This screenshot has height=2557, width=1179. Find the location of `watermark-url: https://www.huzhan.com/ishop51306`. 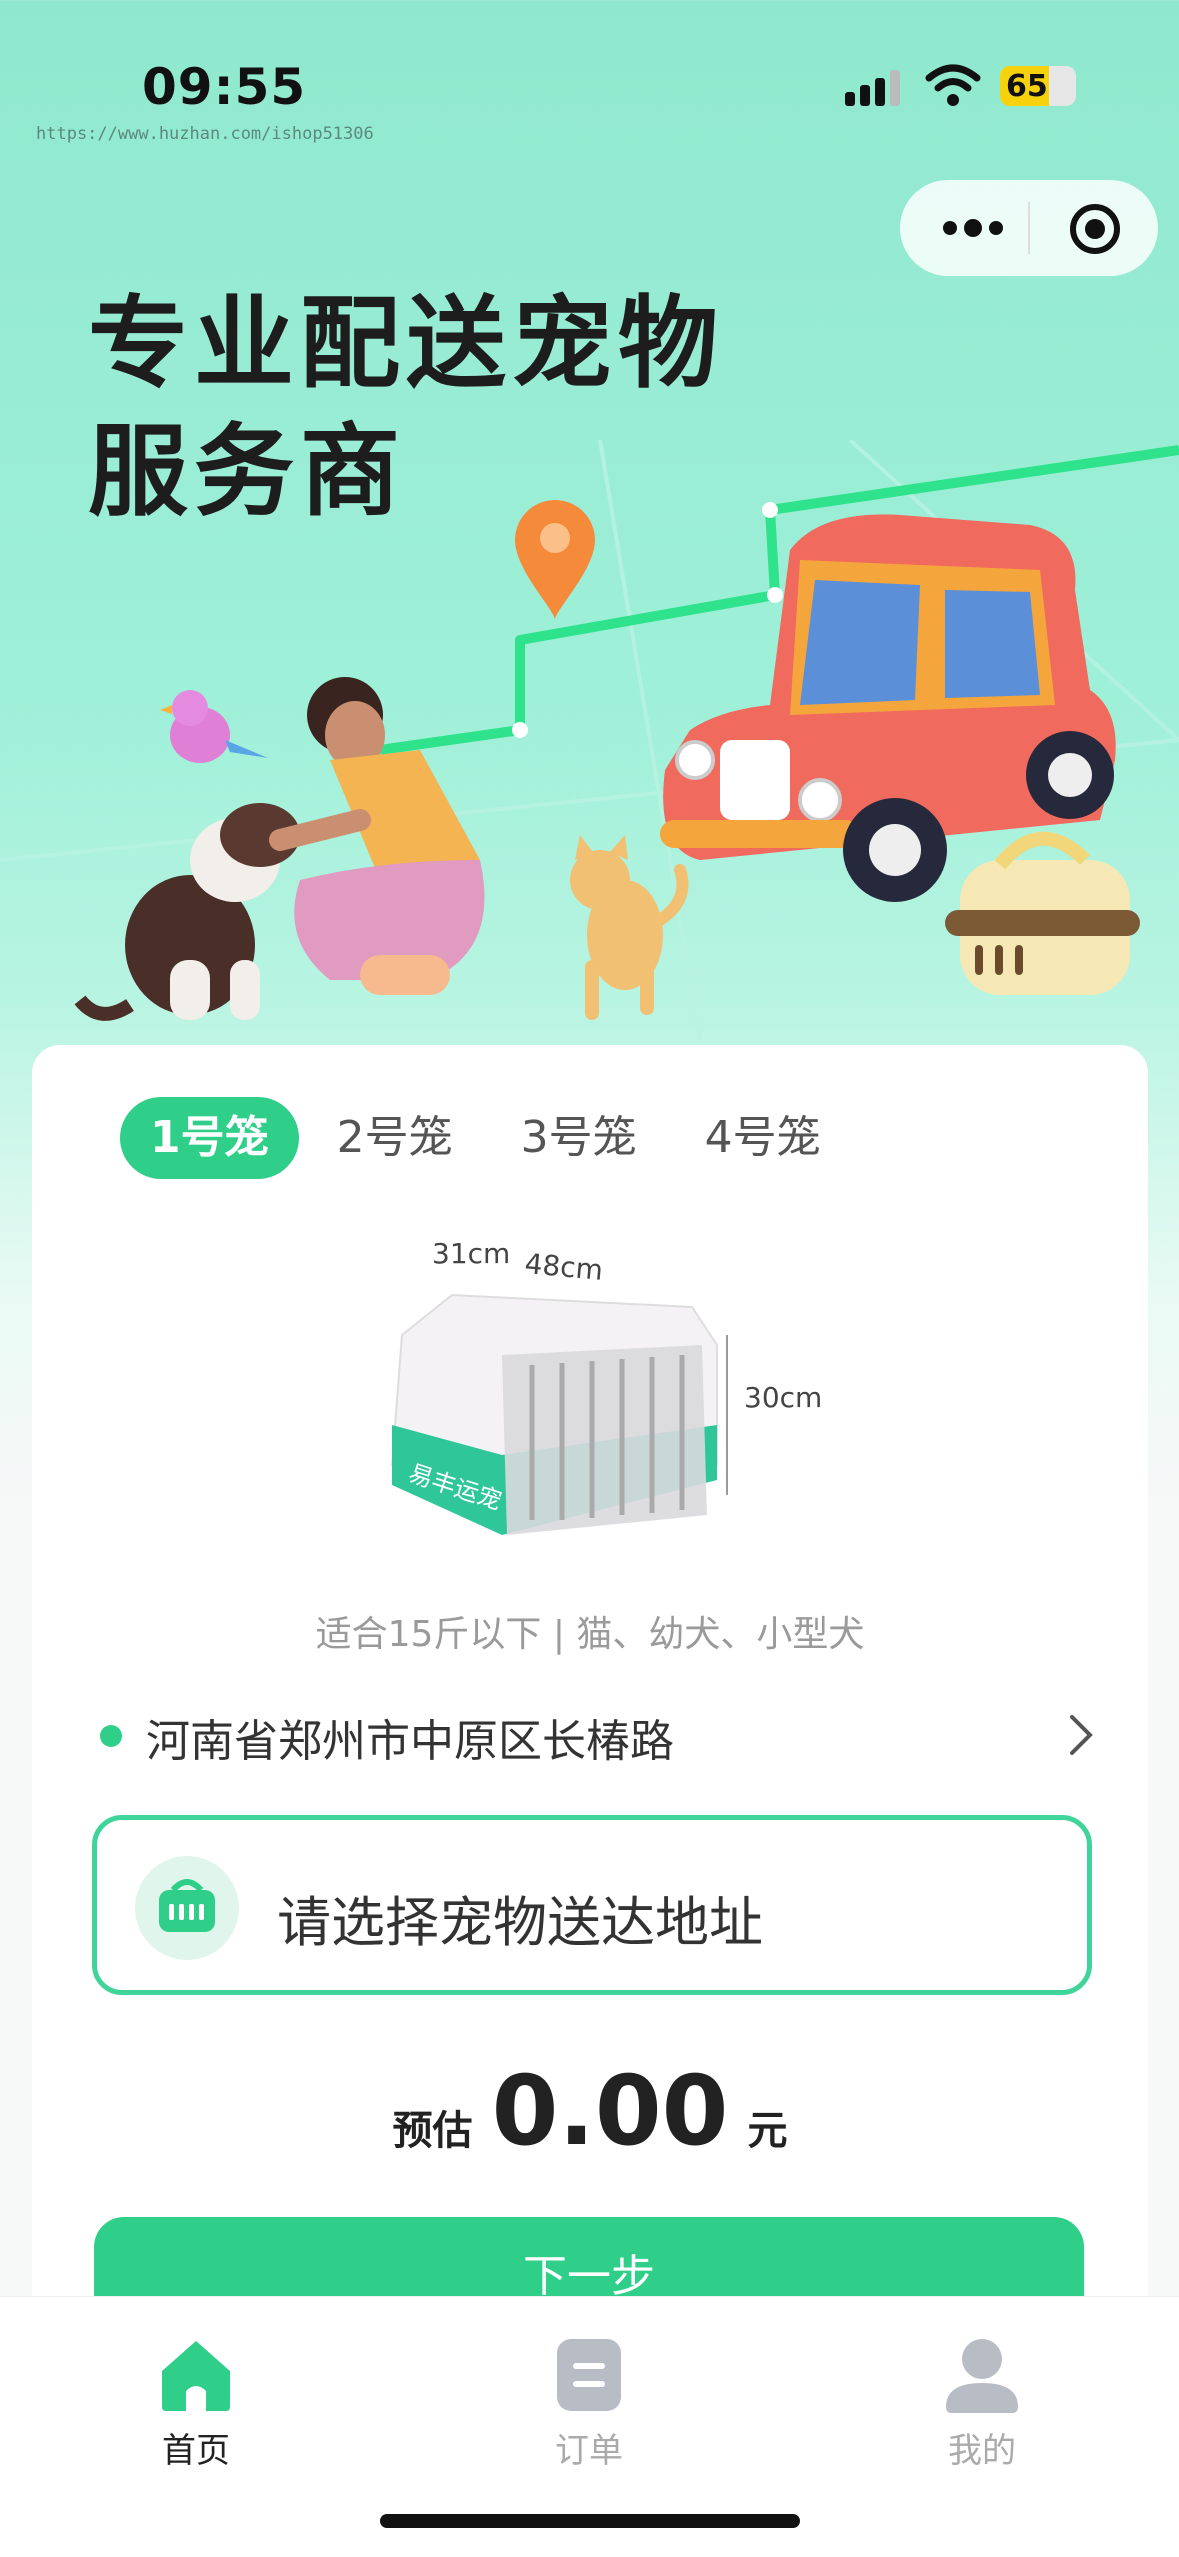

watermark-url: https://www.huzhan.com/ishop51306 is located at coordinates (205, 134).